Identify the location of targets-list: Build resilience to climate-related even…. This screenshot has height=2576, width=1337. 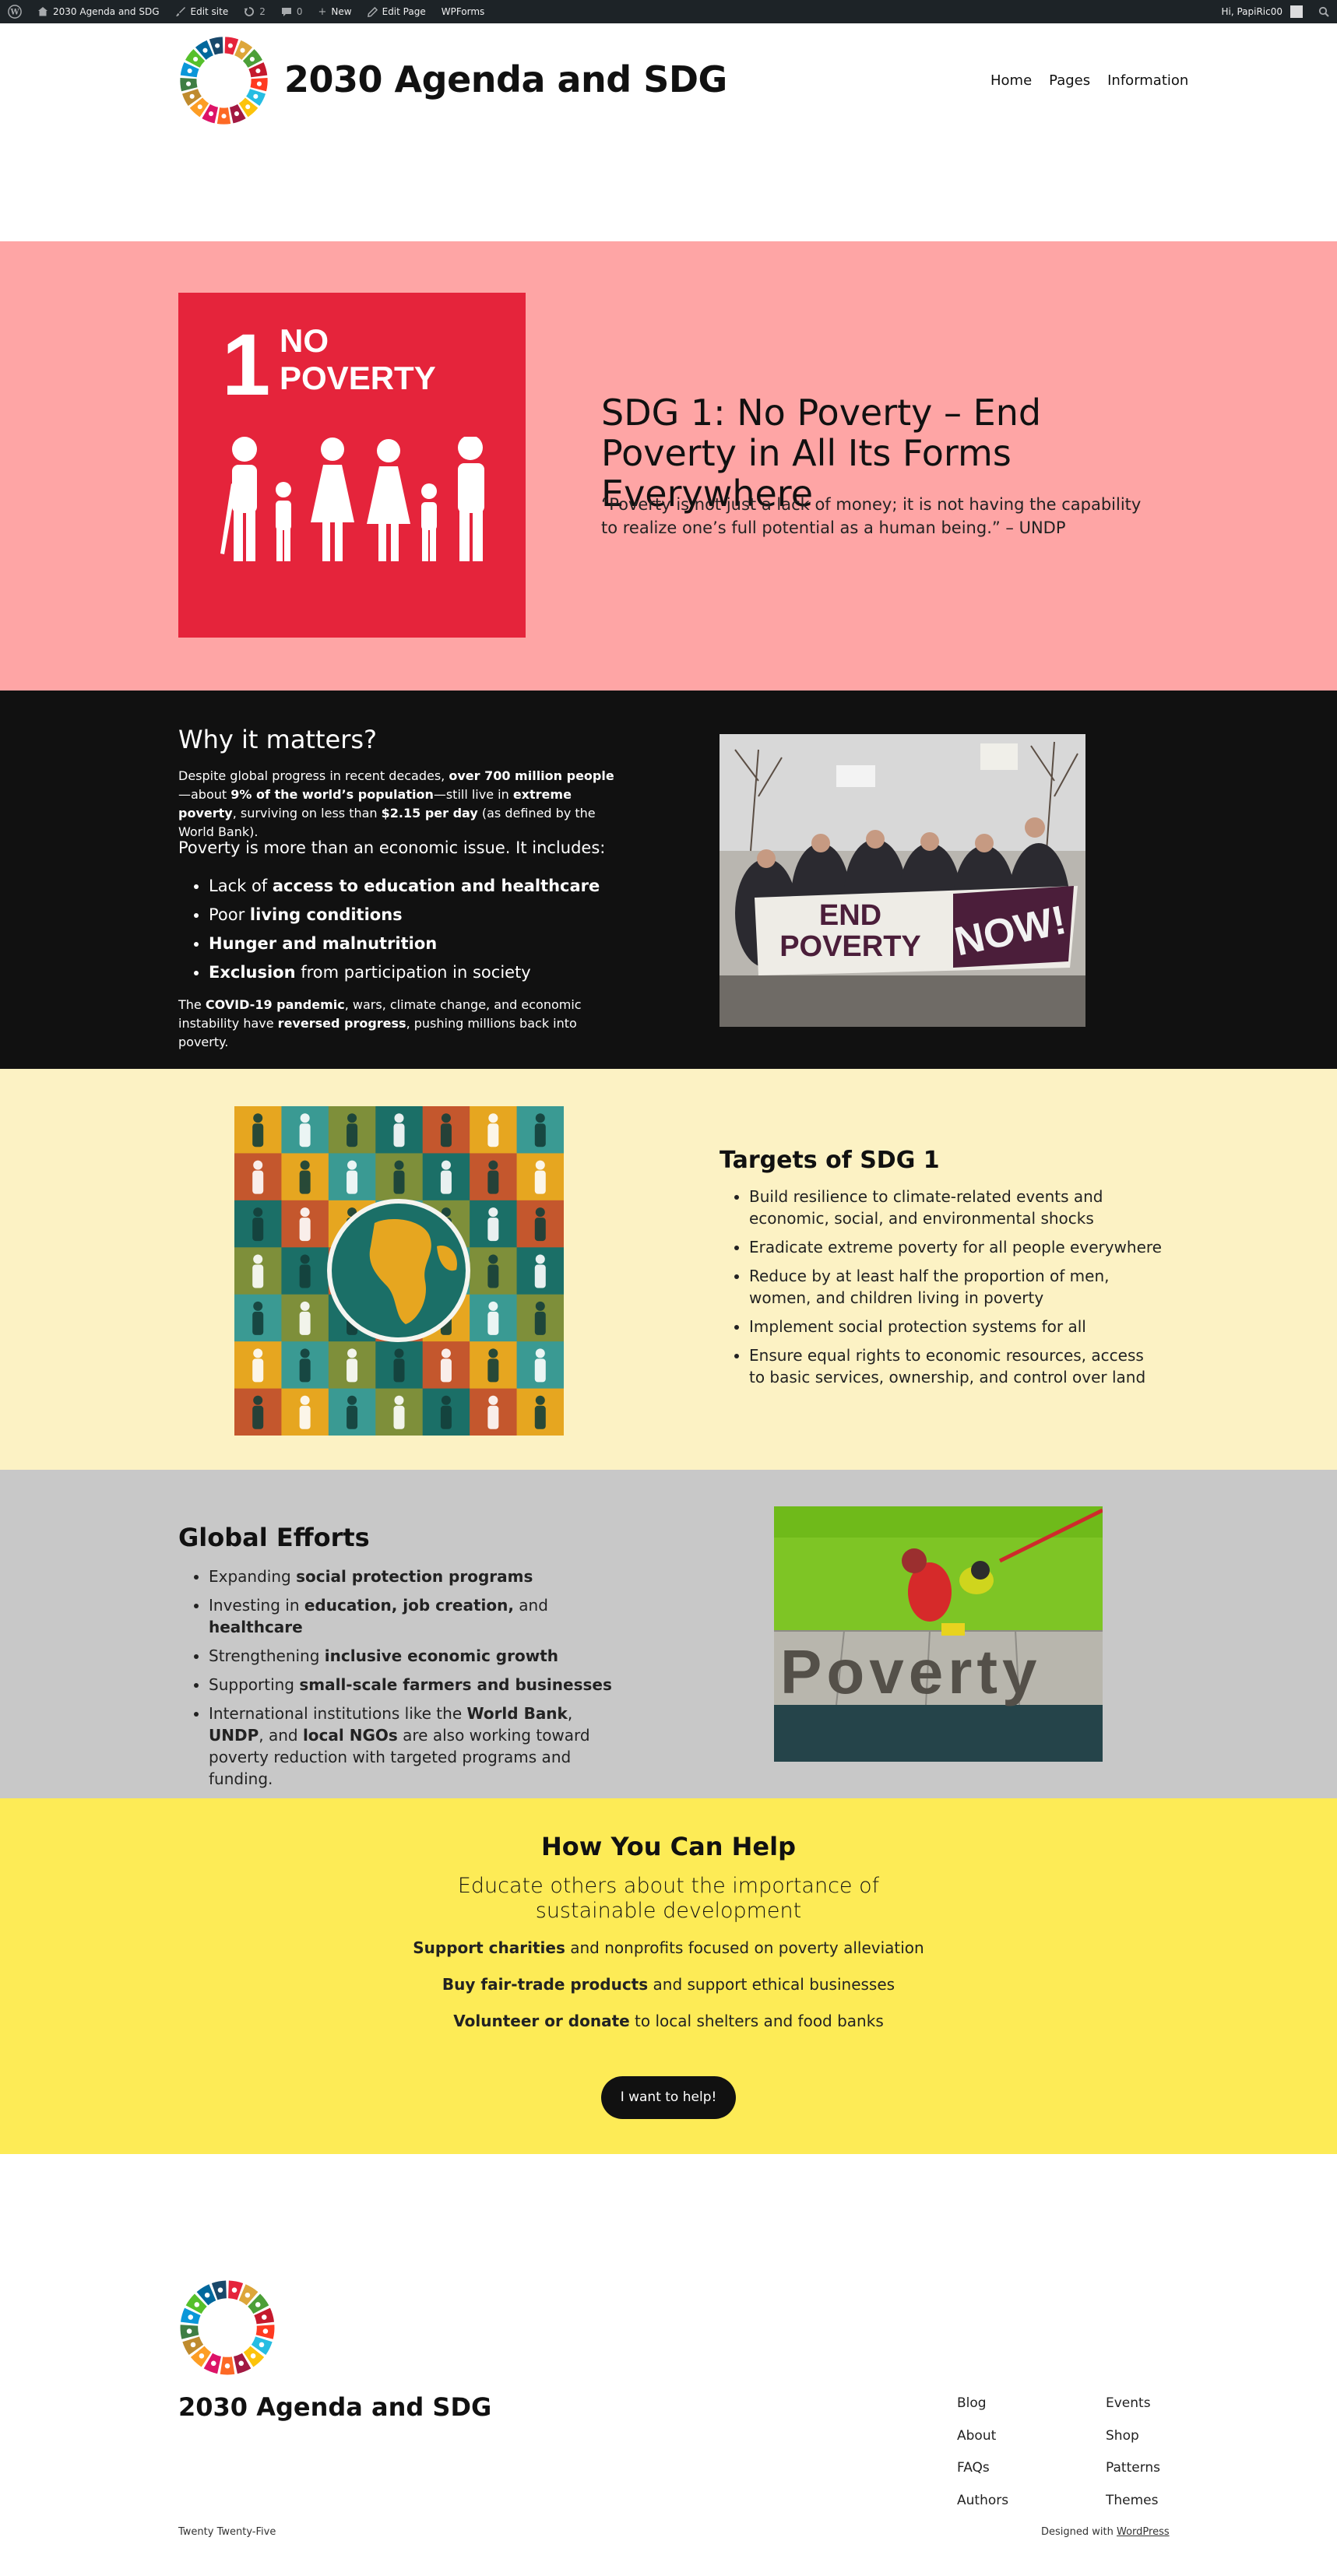
(955, 1290).